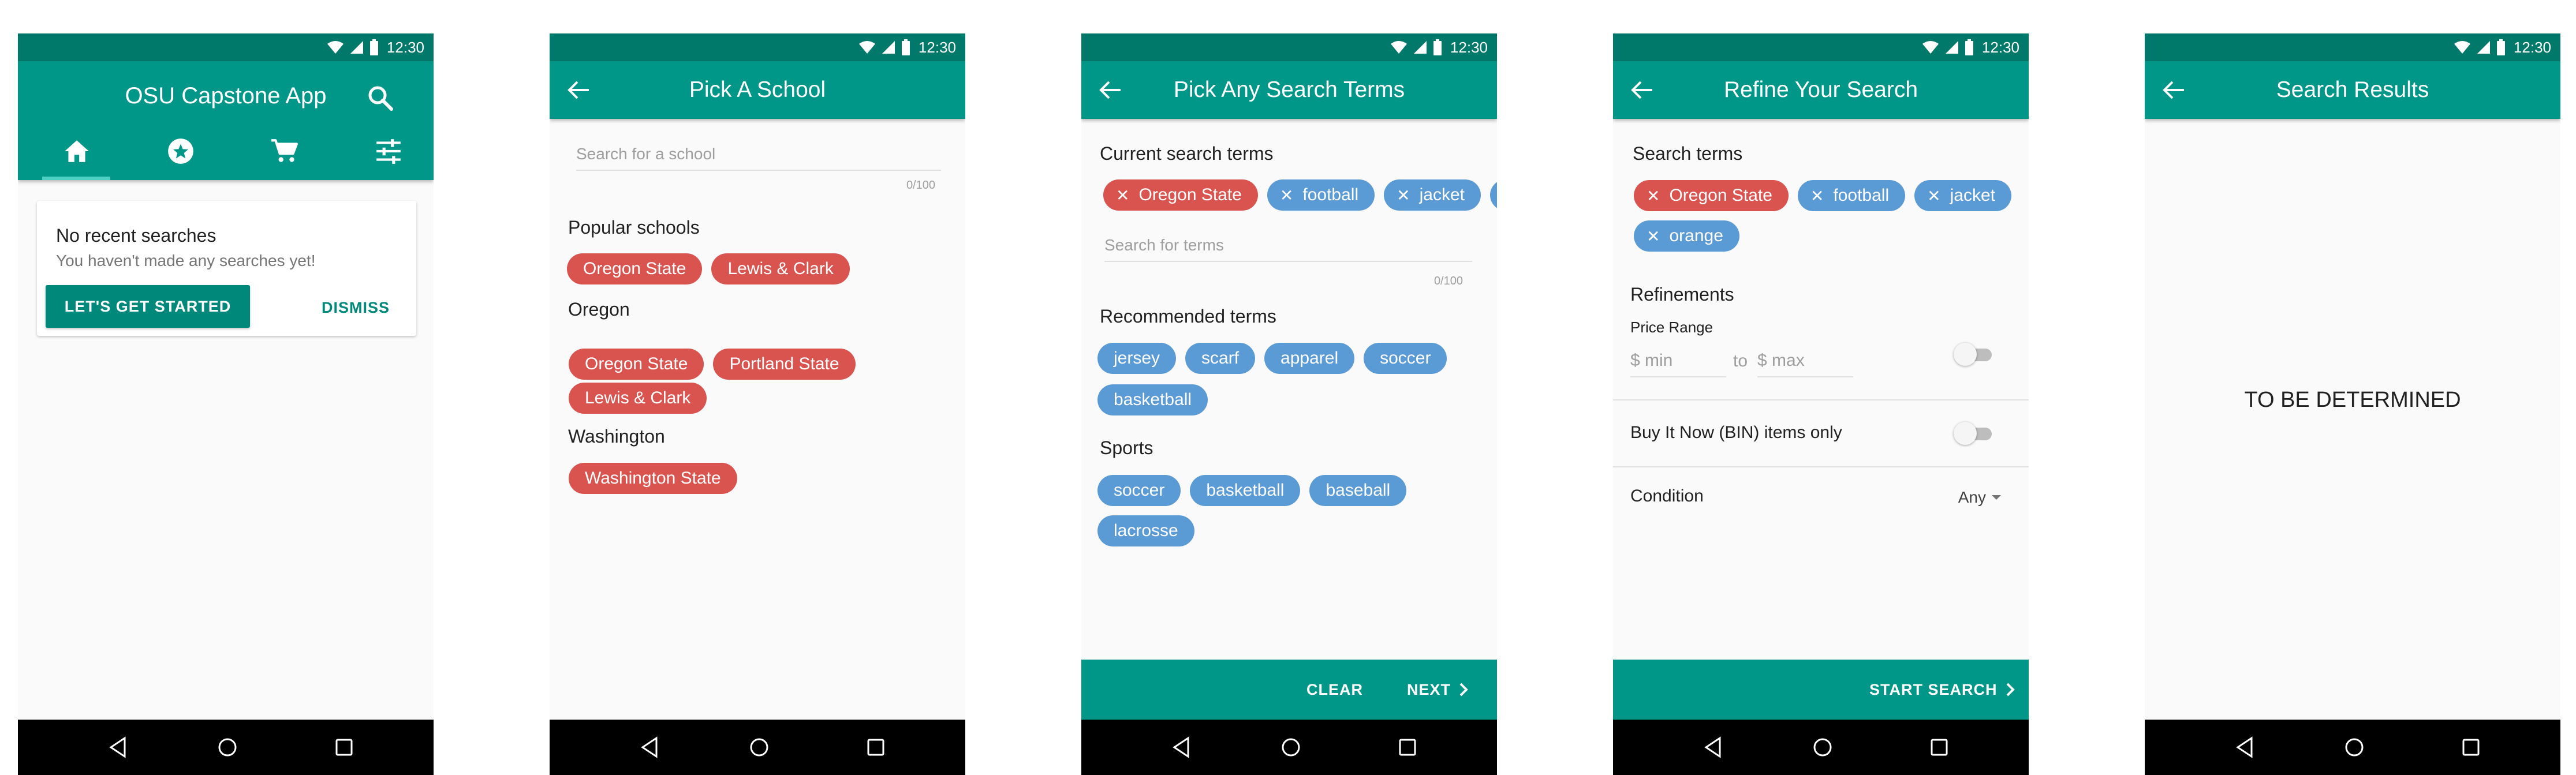 The width and height of the screenshot is (2576, 775). I want to click on chevron-right-icon, so click(1463, 690).